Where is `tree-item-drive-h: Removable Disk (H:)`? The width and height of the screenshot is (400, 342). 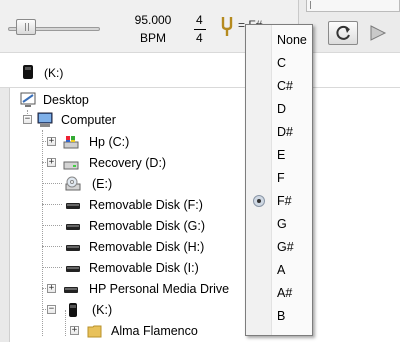 tree-item-drive-h: Removable Disk (H:) is located at coordinates (120, 247).